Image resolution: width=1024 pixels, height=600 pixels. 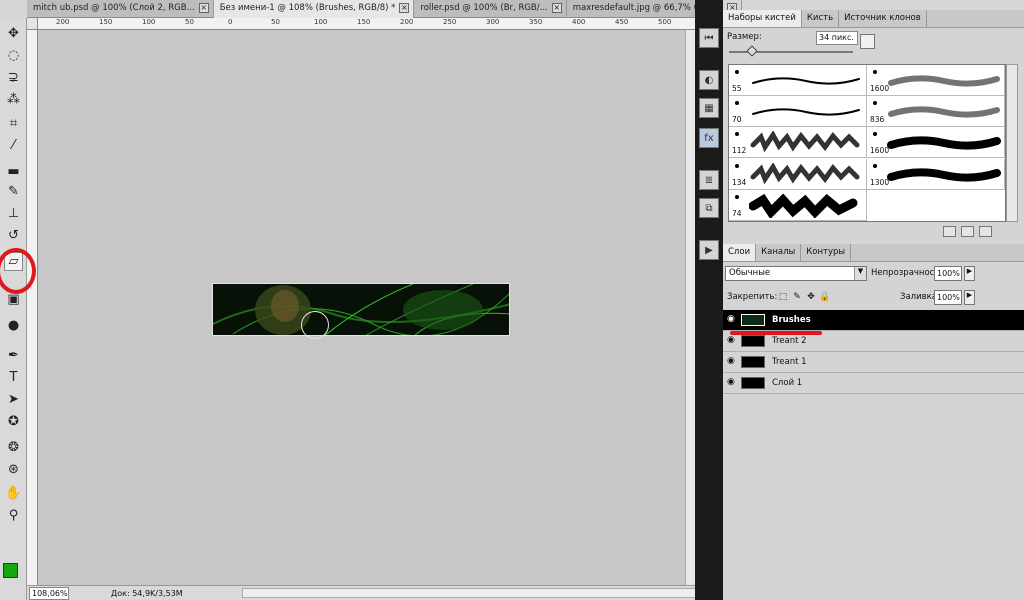 What do you see at coordinates (32, 24) in the screenshot?
I see `ruler-corner` at bounding box center [32, 24].